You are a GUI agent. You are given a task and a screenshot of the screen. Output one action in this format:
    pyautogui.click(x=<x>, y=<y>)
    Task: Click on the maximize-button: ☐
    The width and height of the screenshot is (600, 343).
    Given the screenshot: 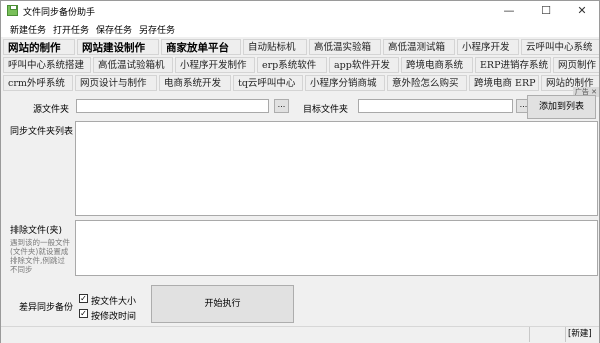 What is the action you would take?
    pyautogui.click(x=546, y=11)
    